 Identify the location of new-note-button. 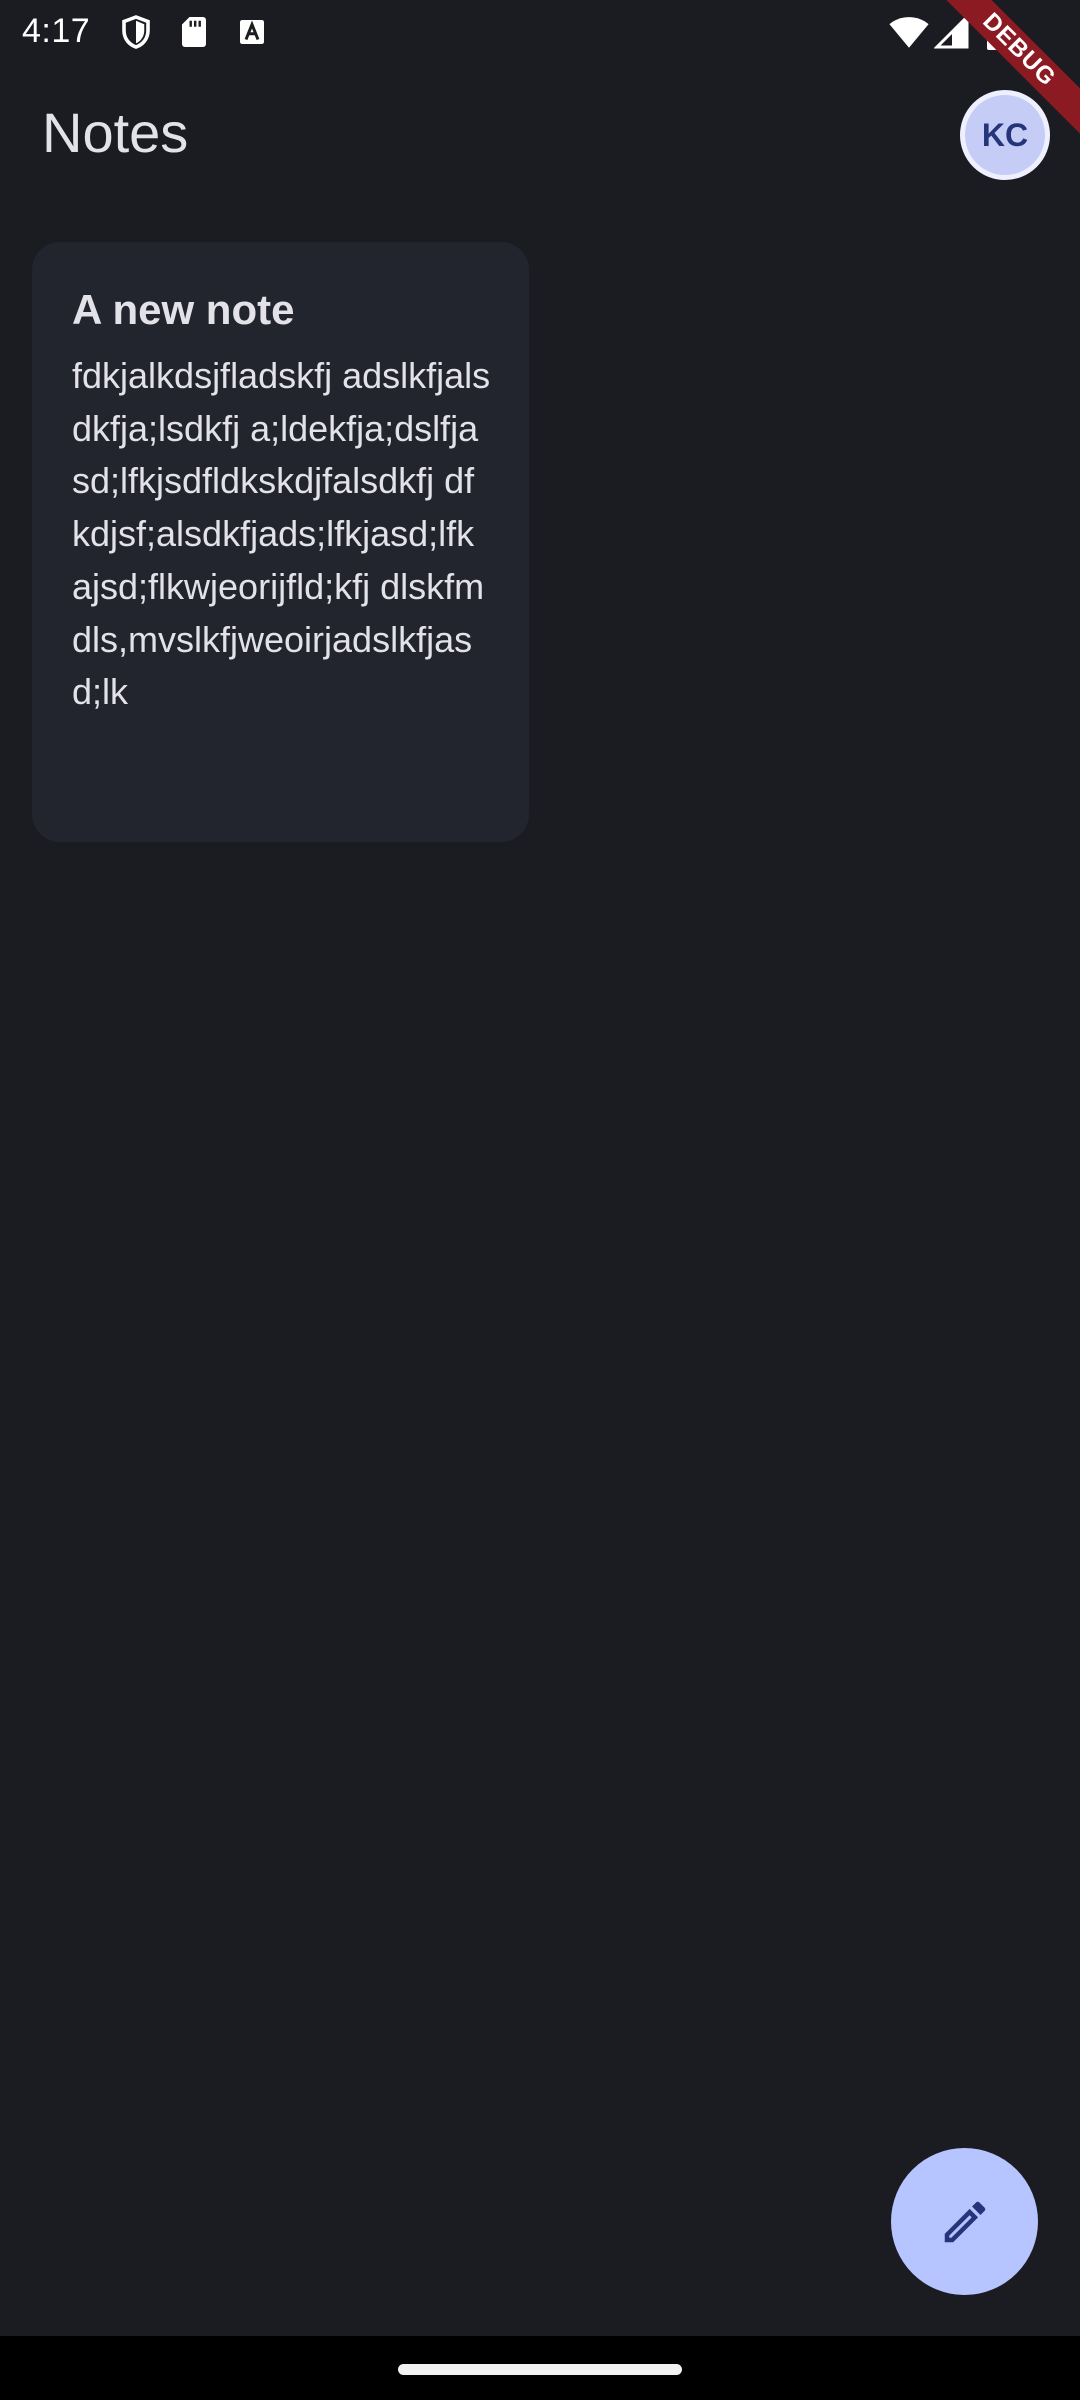
(964, 2221).